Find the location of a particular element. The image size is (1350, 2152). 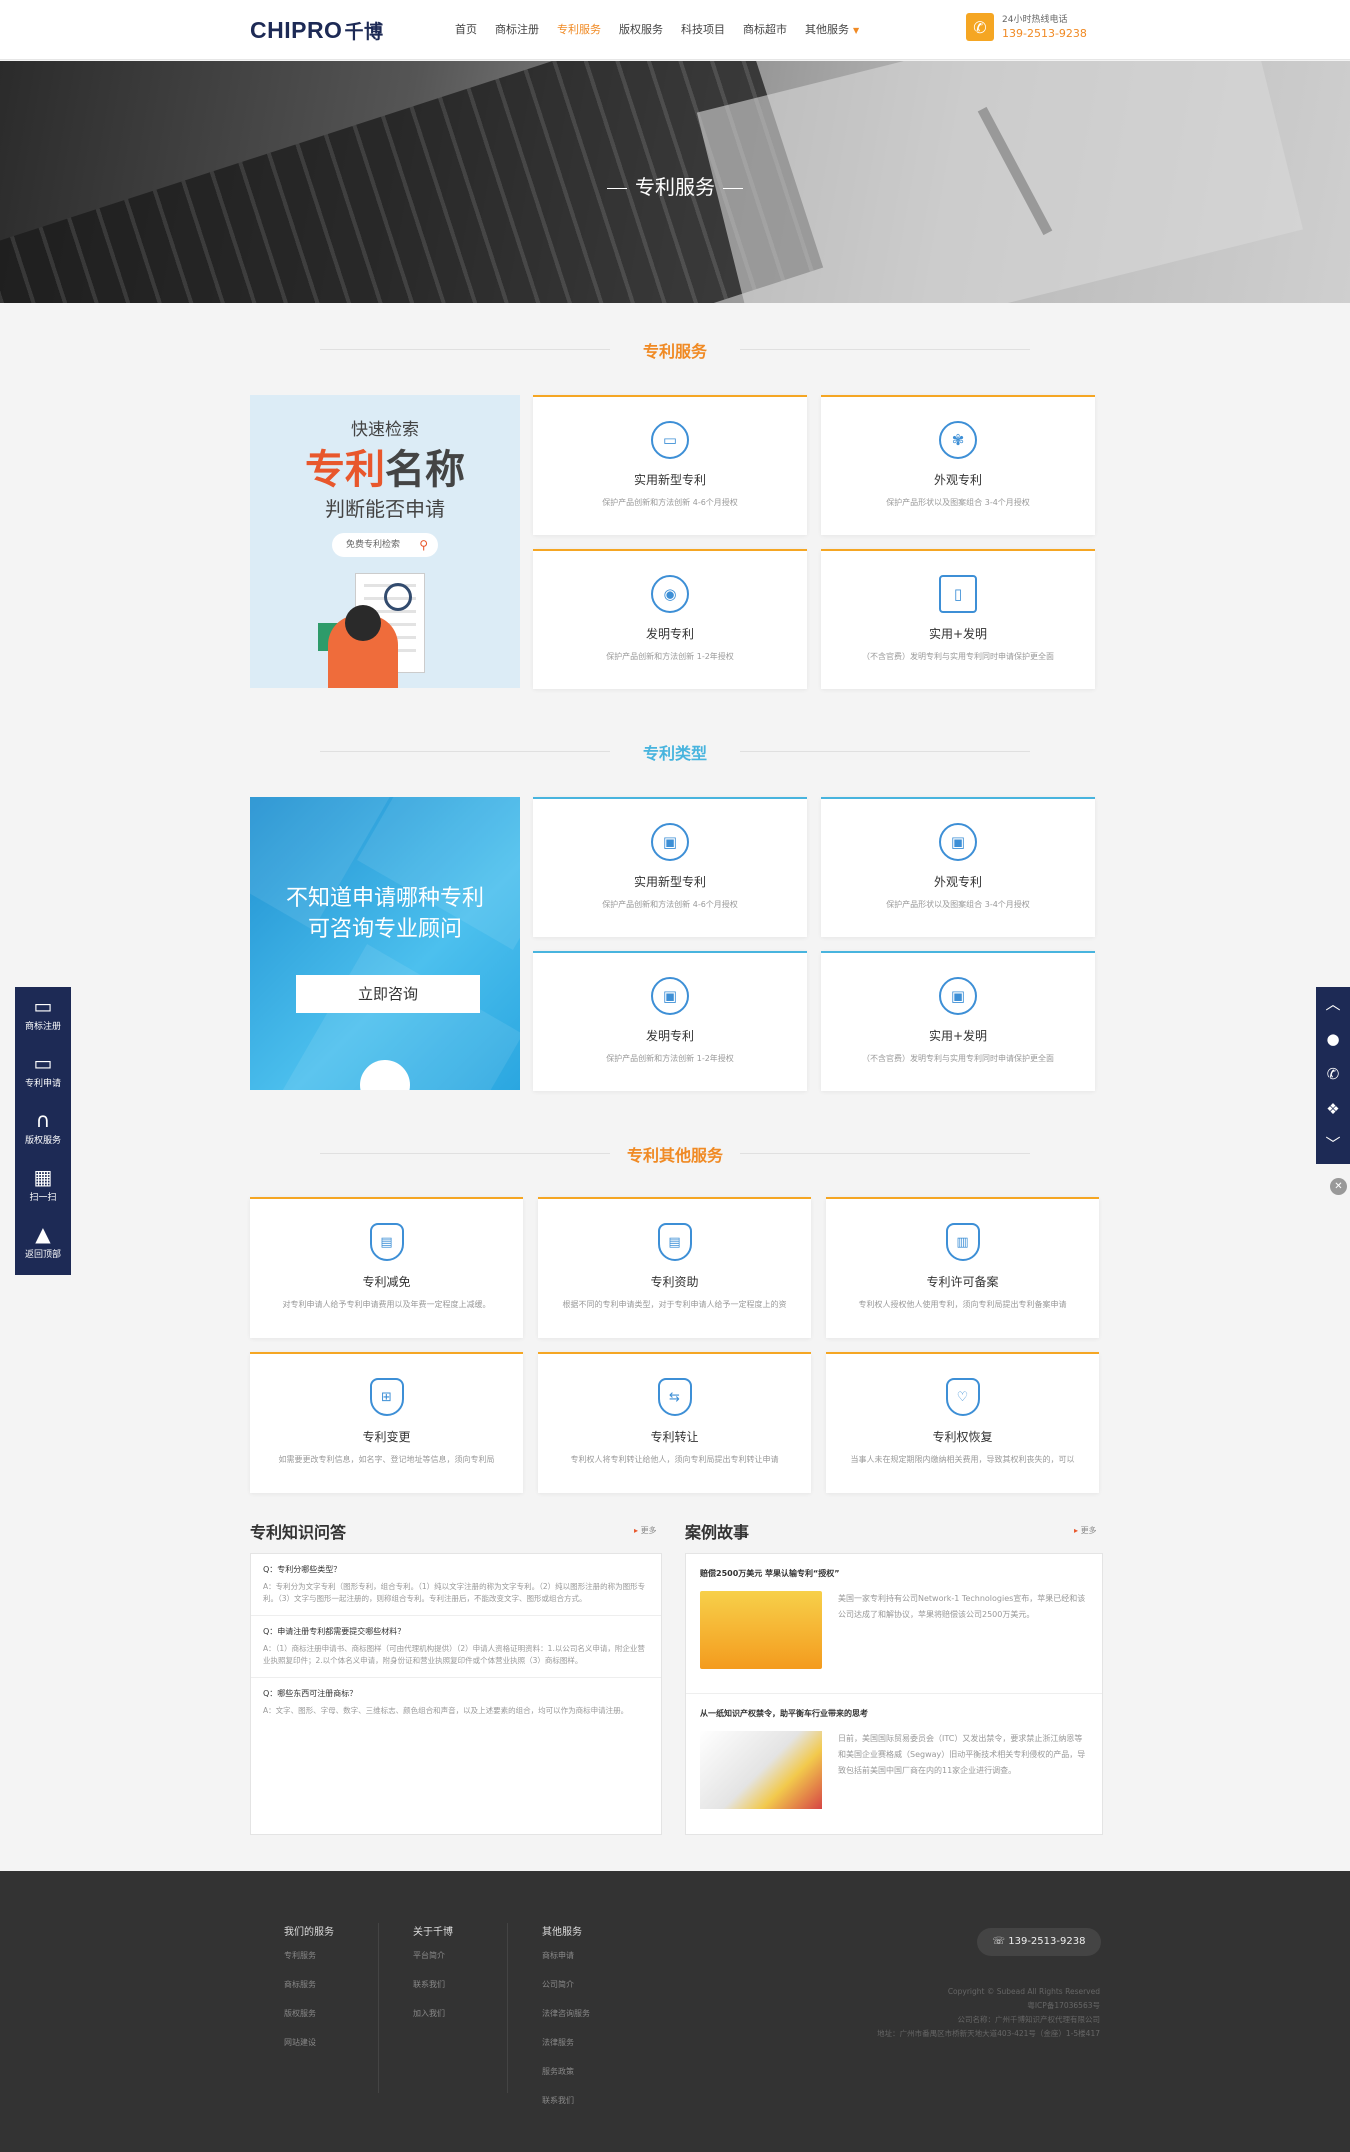

person-head is located at coordinates (363, 623).